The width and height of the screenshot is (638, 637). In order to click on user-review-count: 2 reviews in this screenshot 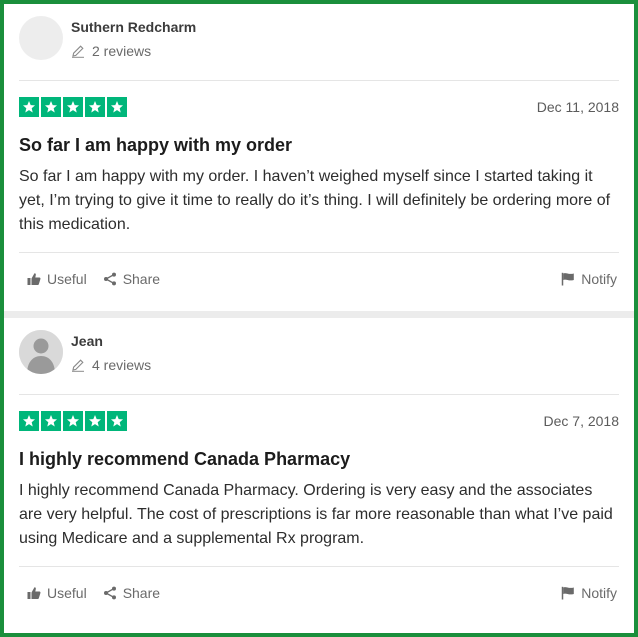, I will do `click(133, 51)`.